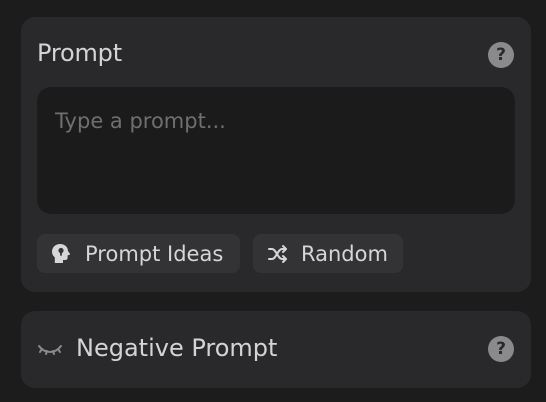  I want to click on shuffle-icon, so click(278, 254).